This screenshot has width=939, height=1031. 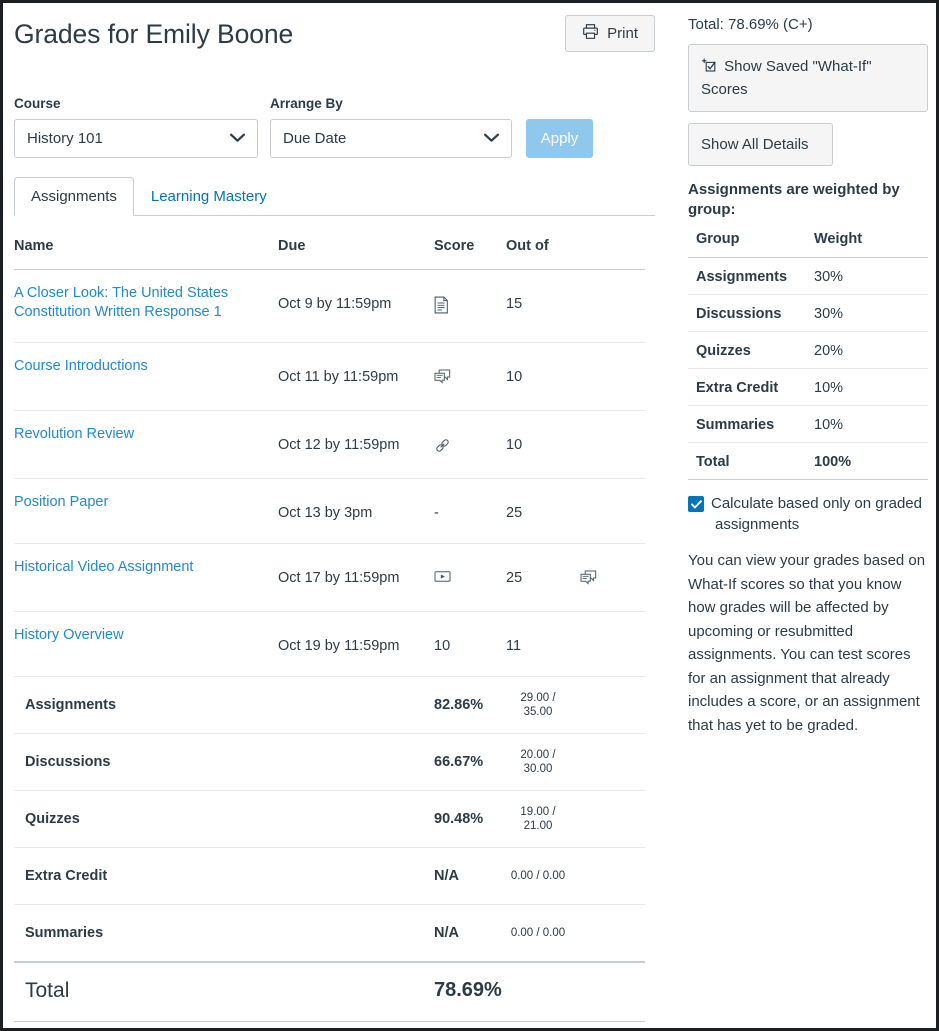 I want to click on course-select: History 101, so click(x=136, y=138).